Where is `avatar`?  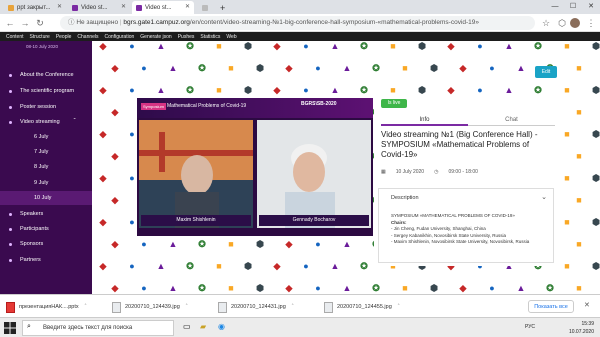 avatar is located at coordinates (575, 23).